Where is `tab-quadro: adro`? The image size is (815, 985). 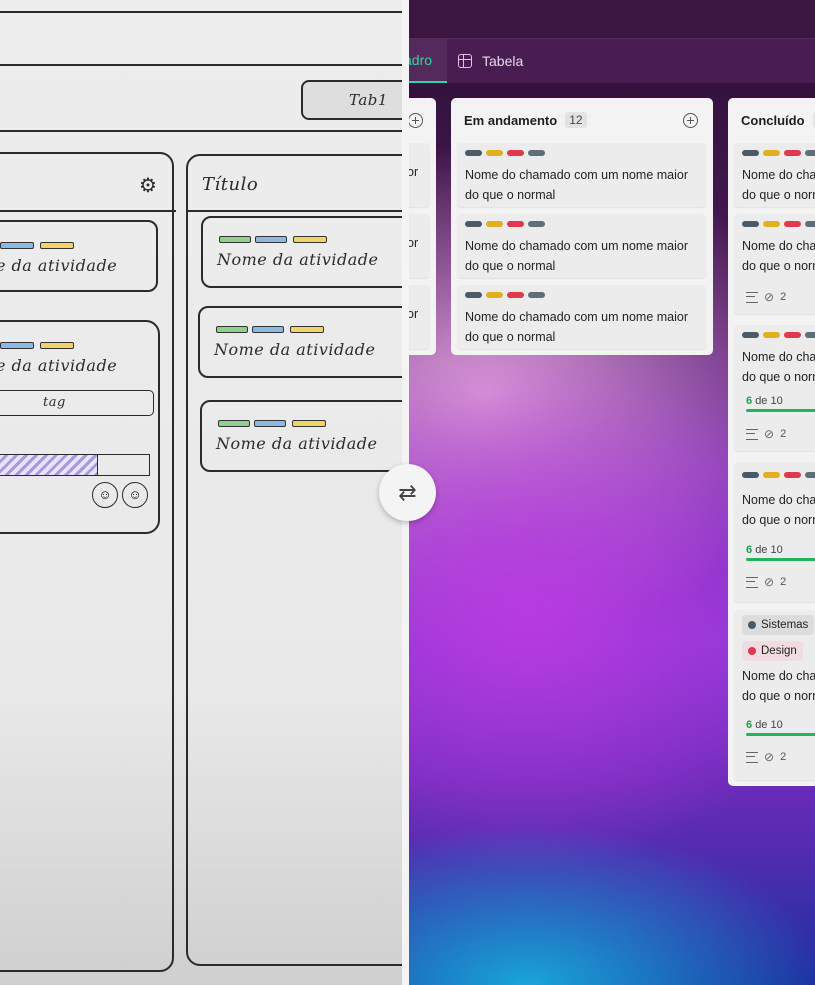
tab-quadro: adro is located at coordinates (425, 61).